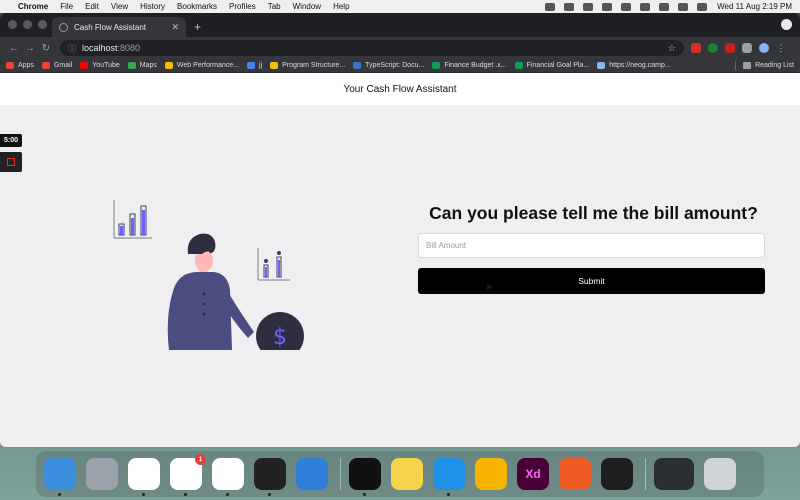 The width and height of the screenshot is (800, 500). I want to click on finder-icon, so click(60, 477).